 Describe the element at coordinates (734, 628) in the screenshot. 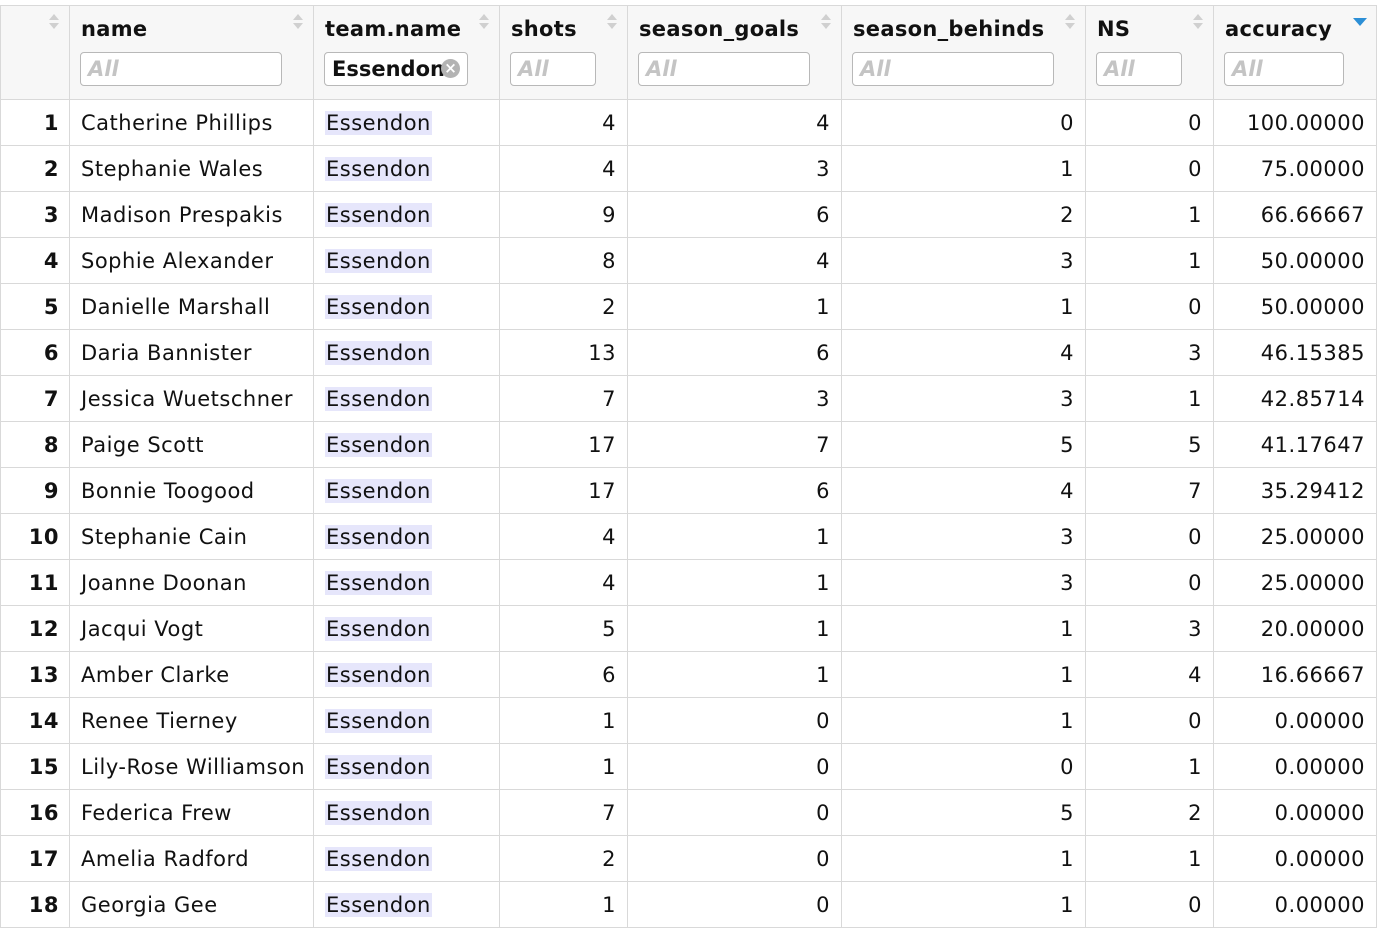

I see `season-goals-cell: 1` at that location.